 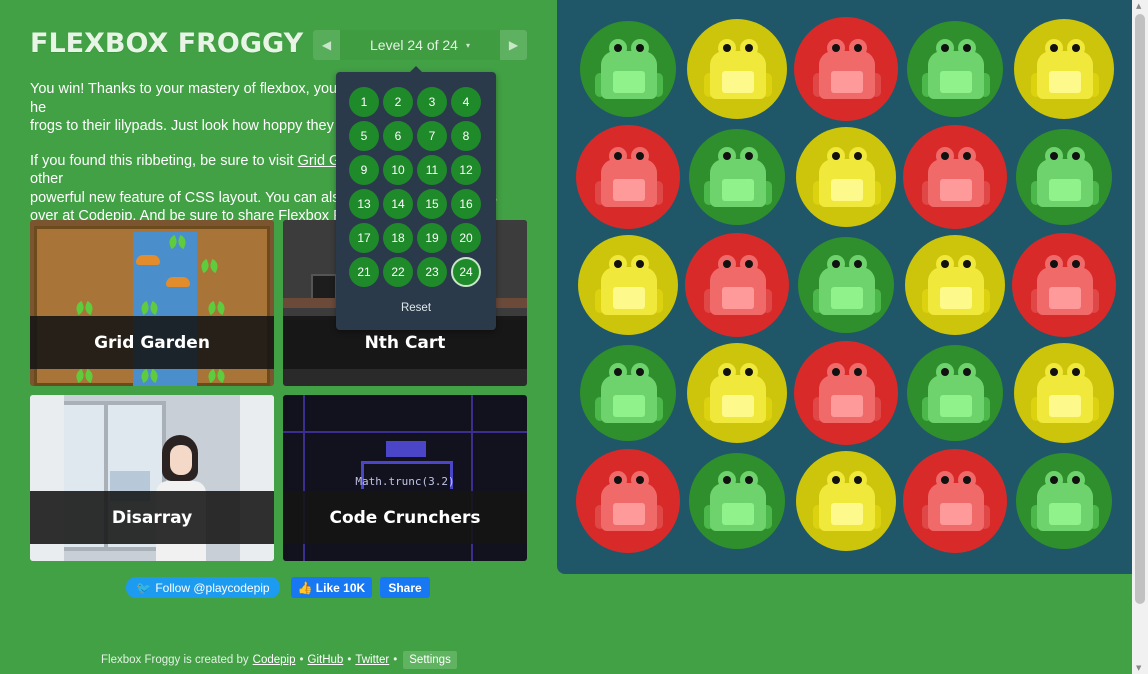 I want to click on level-button-12: 12, so click(x=466, y=170).